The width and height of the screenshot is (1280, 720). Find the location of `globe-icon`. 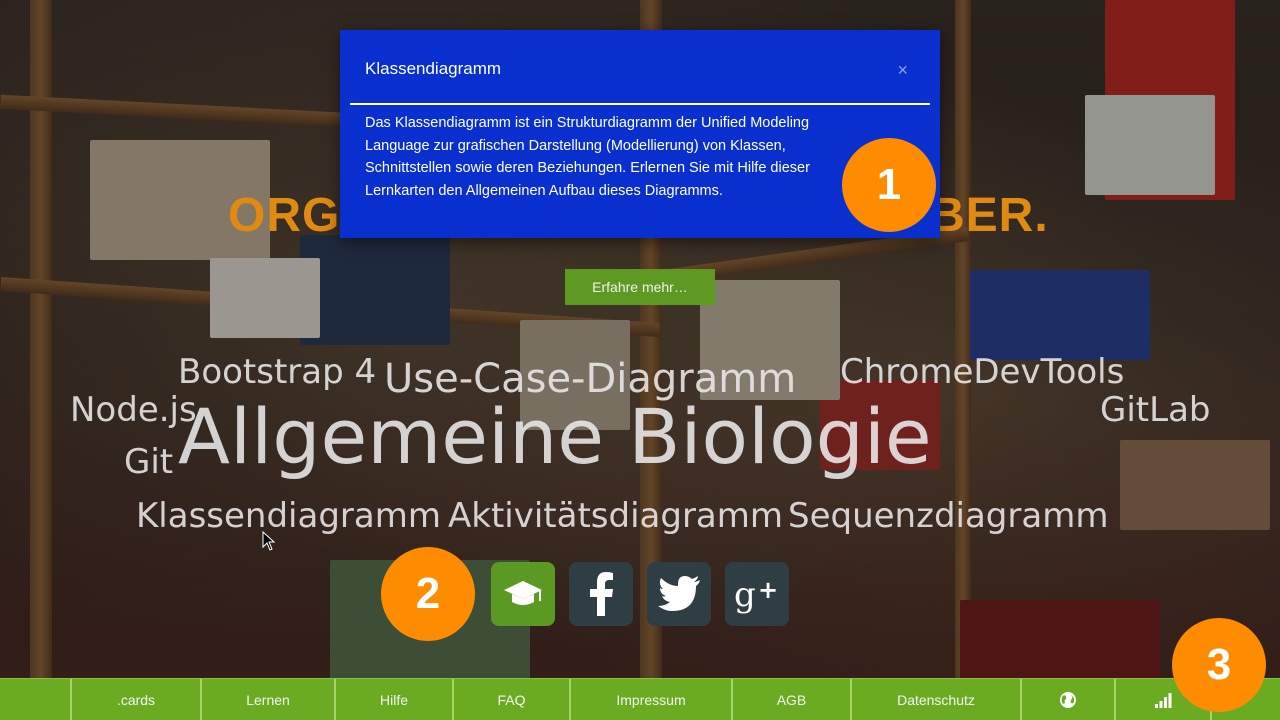

globe-icon is located at coordinates (1067, 699).